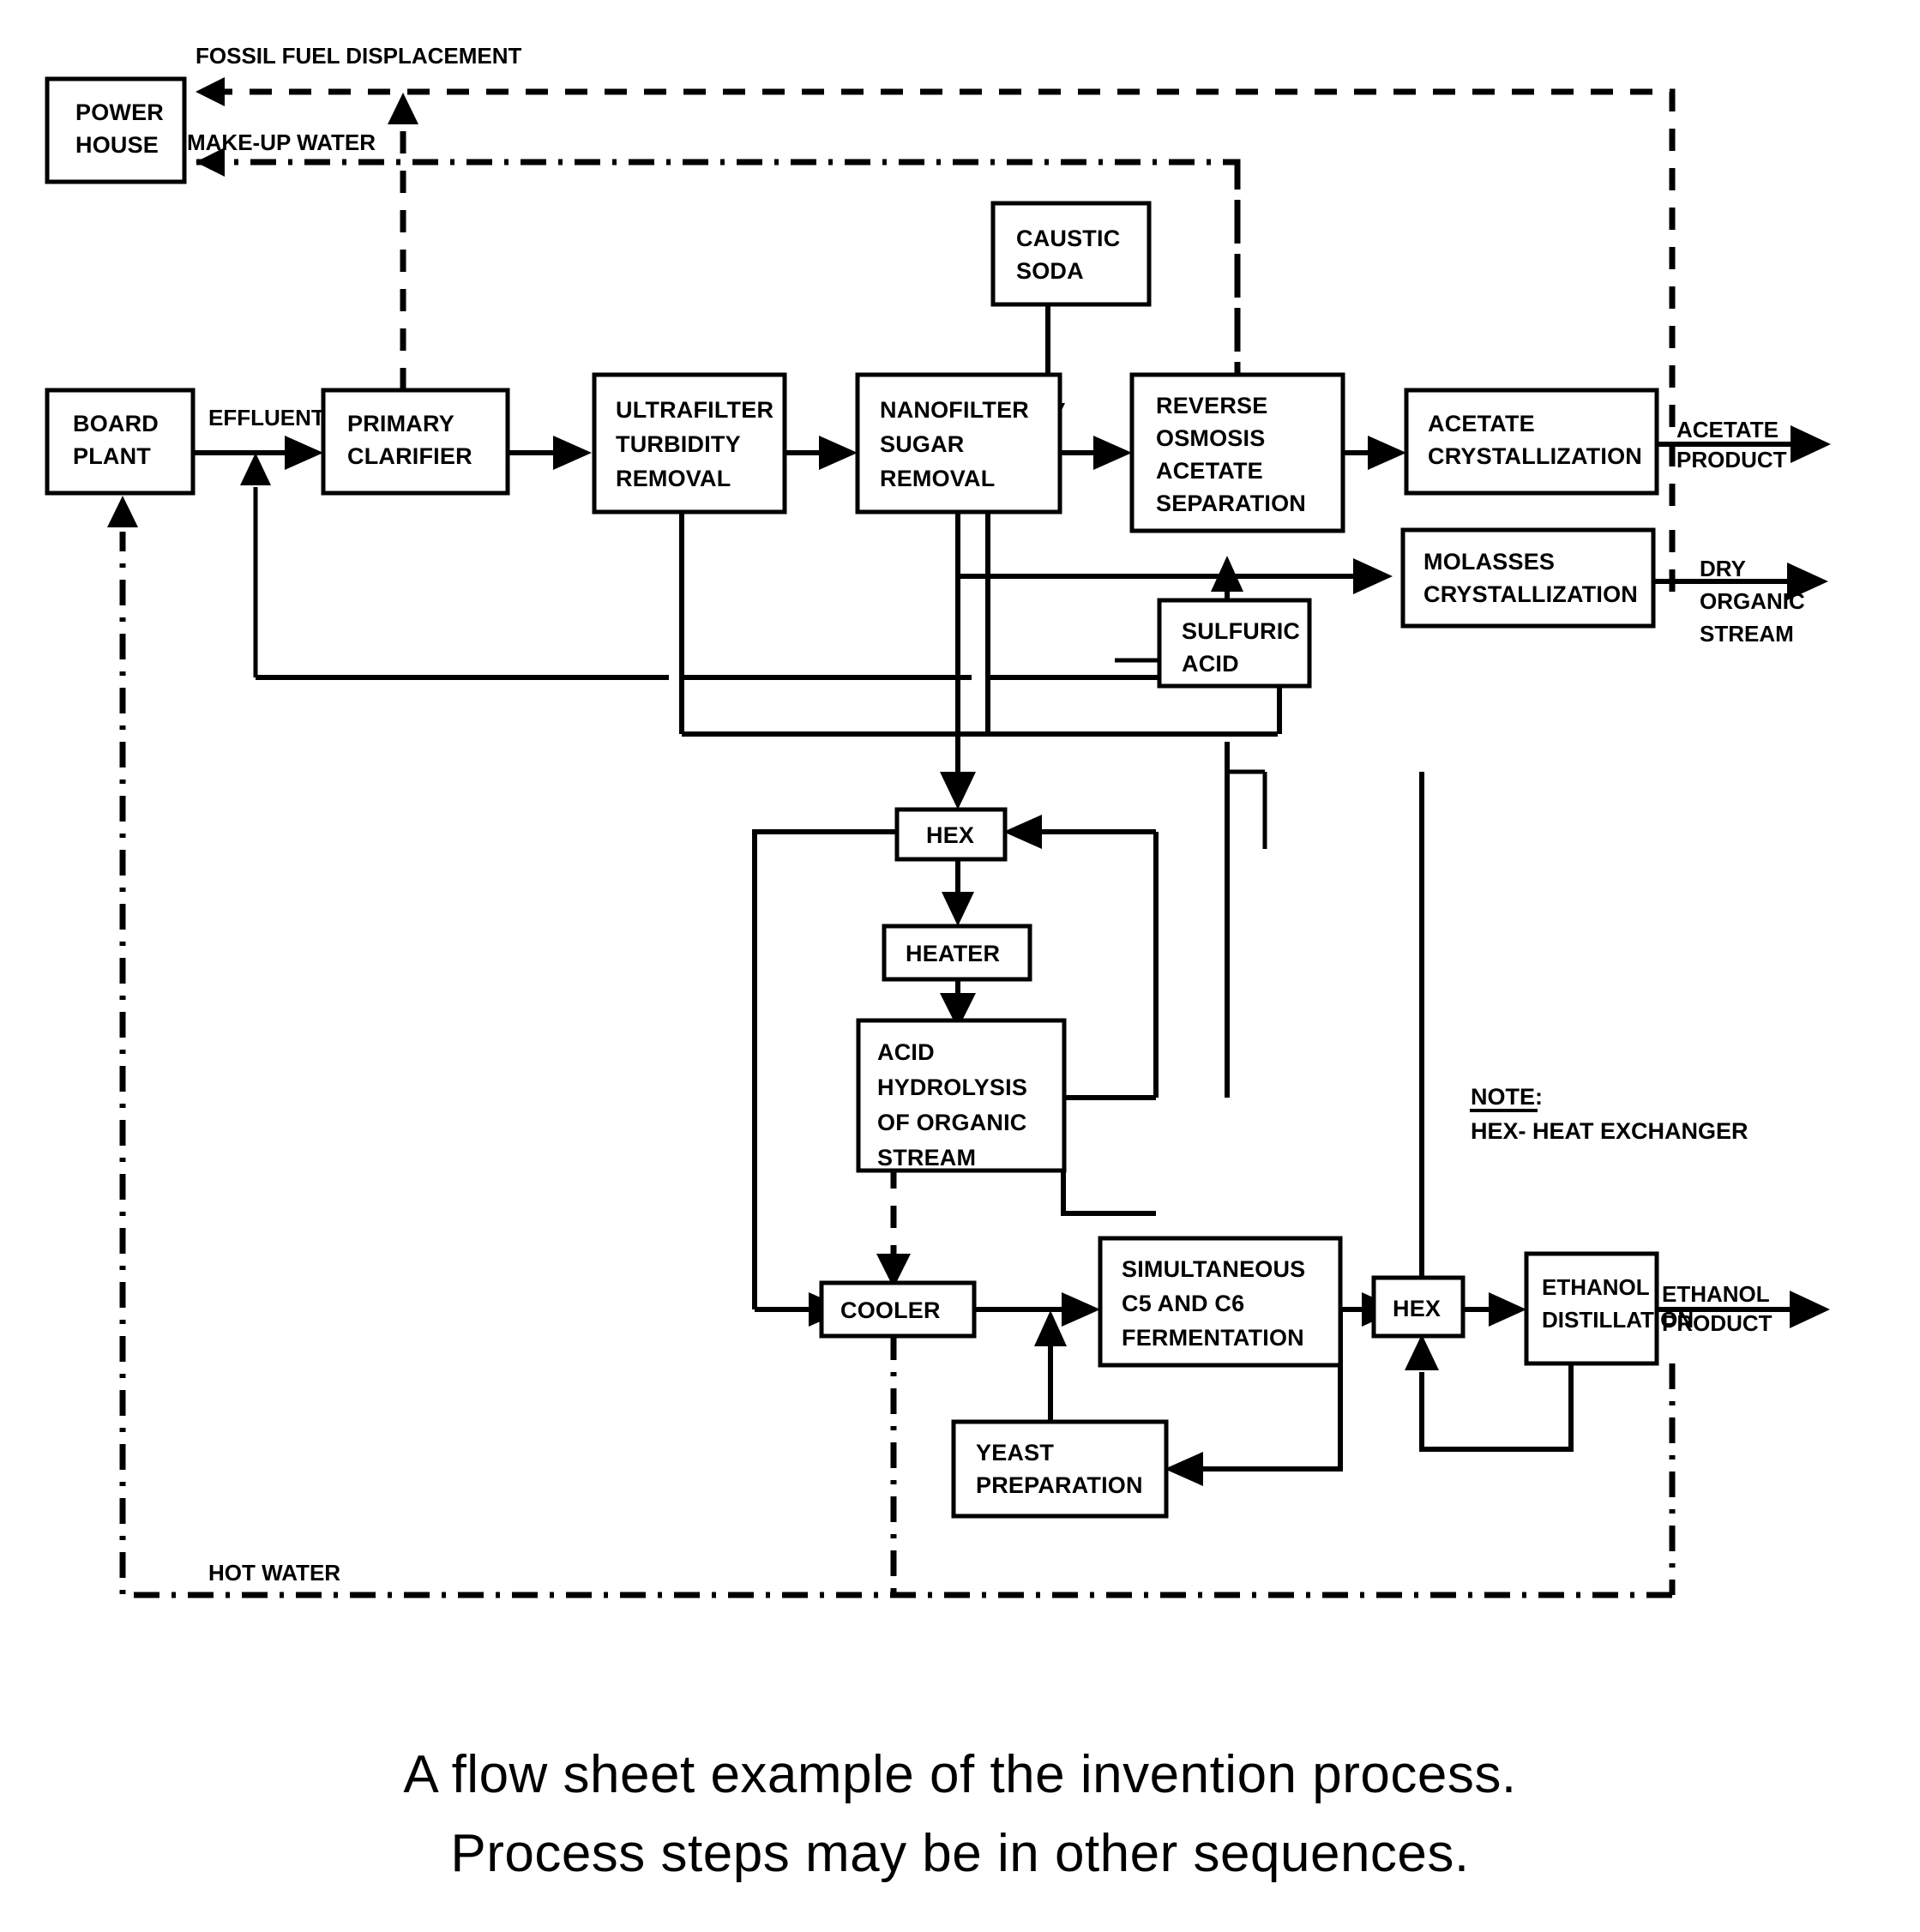 The image size is (1920, 1932). Describe the element at coordinates (416, 442) in the screenshot. I see `box-primary-clarifier: PRIMARY CLARIFIER` at that location.